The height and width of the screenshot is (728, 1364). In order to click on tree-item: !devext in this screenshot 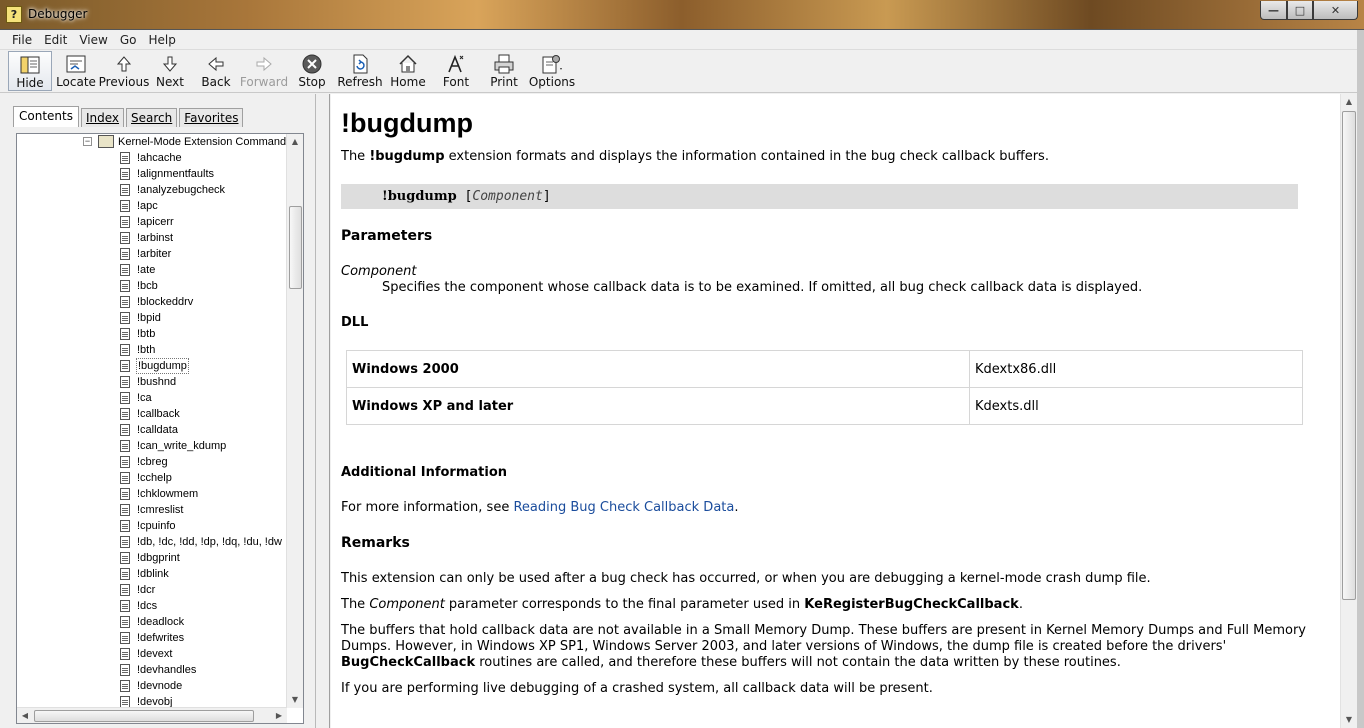, I will do `click(152, 654)`.